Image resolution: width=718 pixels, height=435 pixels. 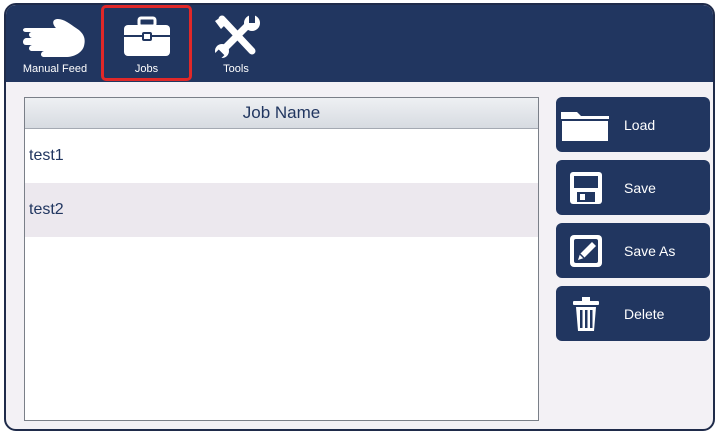 I want to click on briefcase-icon, so click(x=147, y=37).